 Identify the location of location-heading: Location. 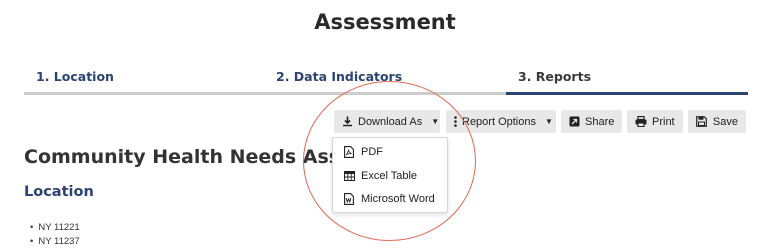
(59, 192).